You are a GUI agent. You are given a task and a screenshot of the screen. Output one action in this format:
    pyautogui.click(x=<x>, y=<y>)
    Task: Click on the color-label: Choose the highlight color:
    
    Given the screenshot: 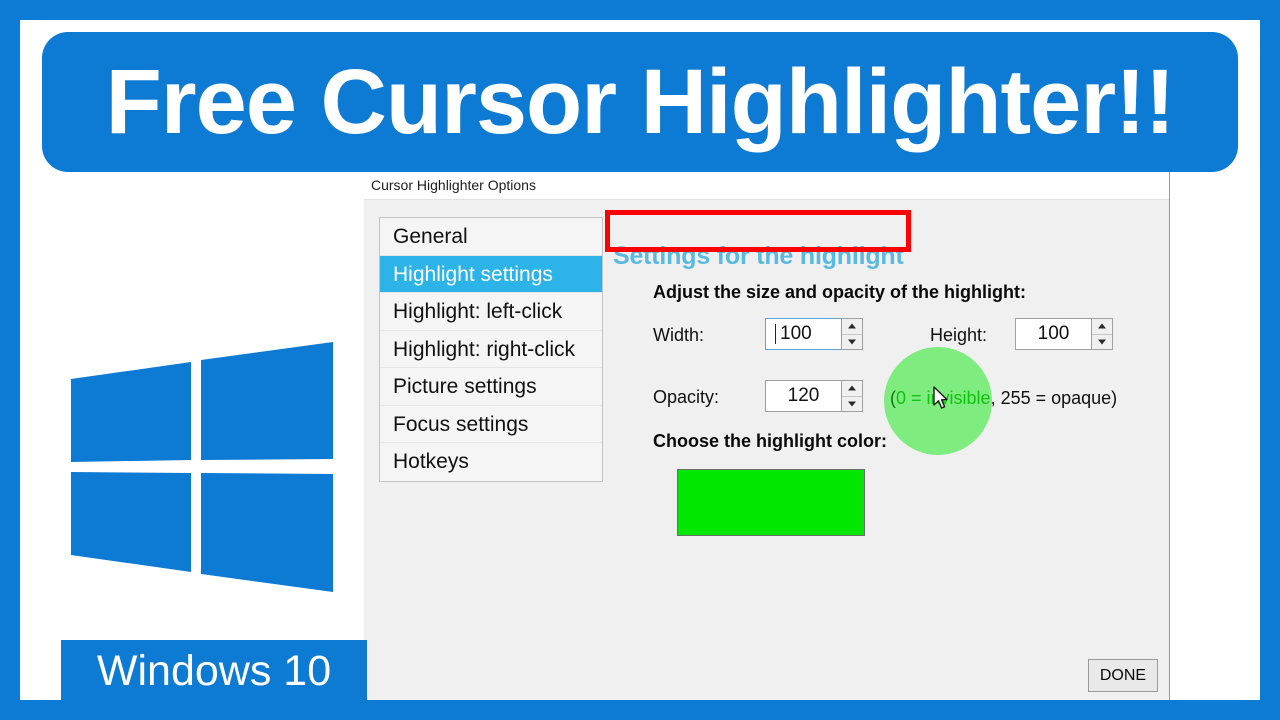 What is the action you would take?
    pyautogui.click(x=770, y=441)
    